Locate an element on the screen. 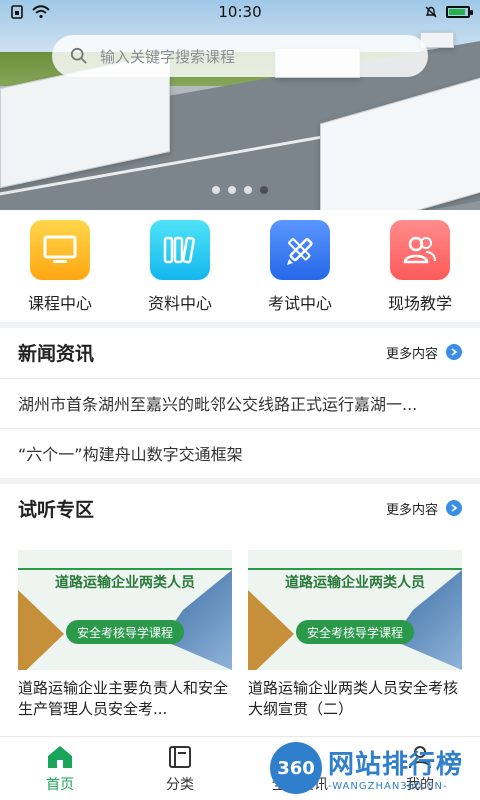 This screenshot has width=480, height=800. bell-off-icon is located at coordinates (431, 12).